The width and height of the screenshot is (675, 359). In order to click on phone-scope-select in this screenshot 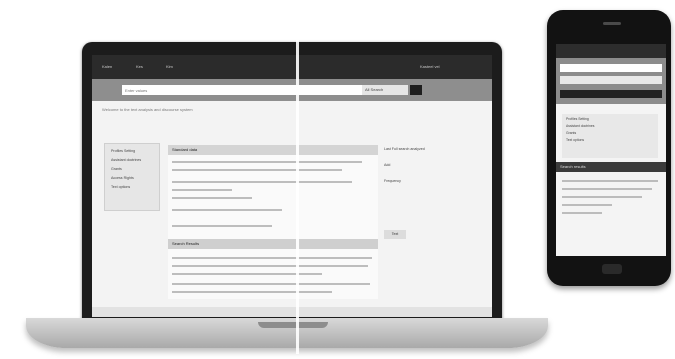, I will do `click(611, 80)`.